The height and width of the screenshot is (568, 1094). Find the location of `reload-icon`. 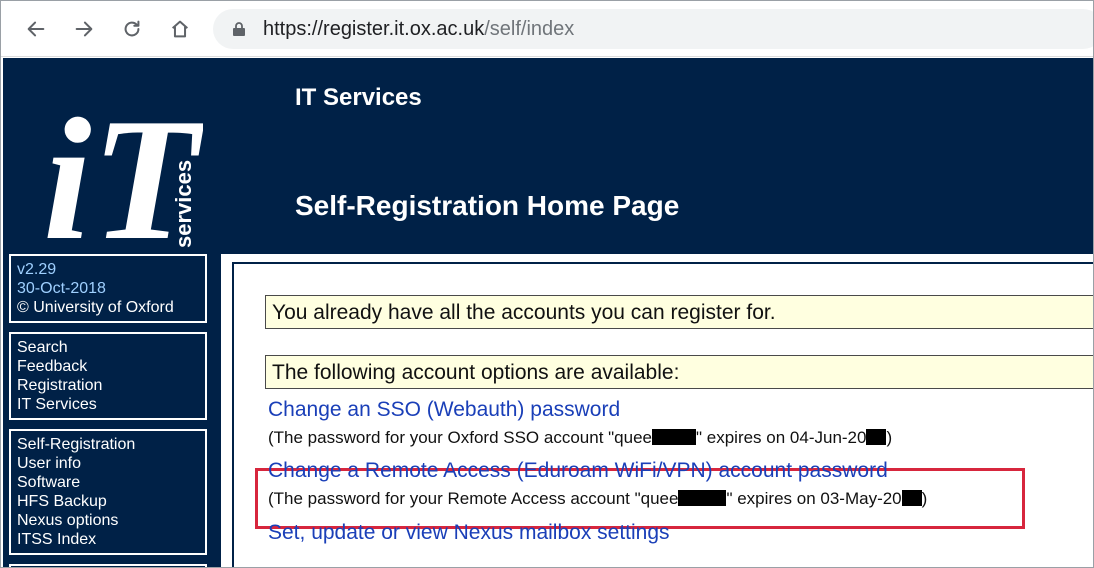

reload-icon is located at coordinates (132, 28).